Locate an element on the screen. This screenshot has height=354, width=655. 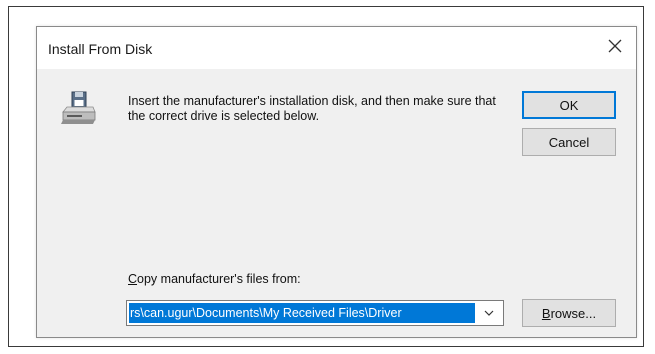
close-icon is located at coordinates (615, 46).